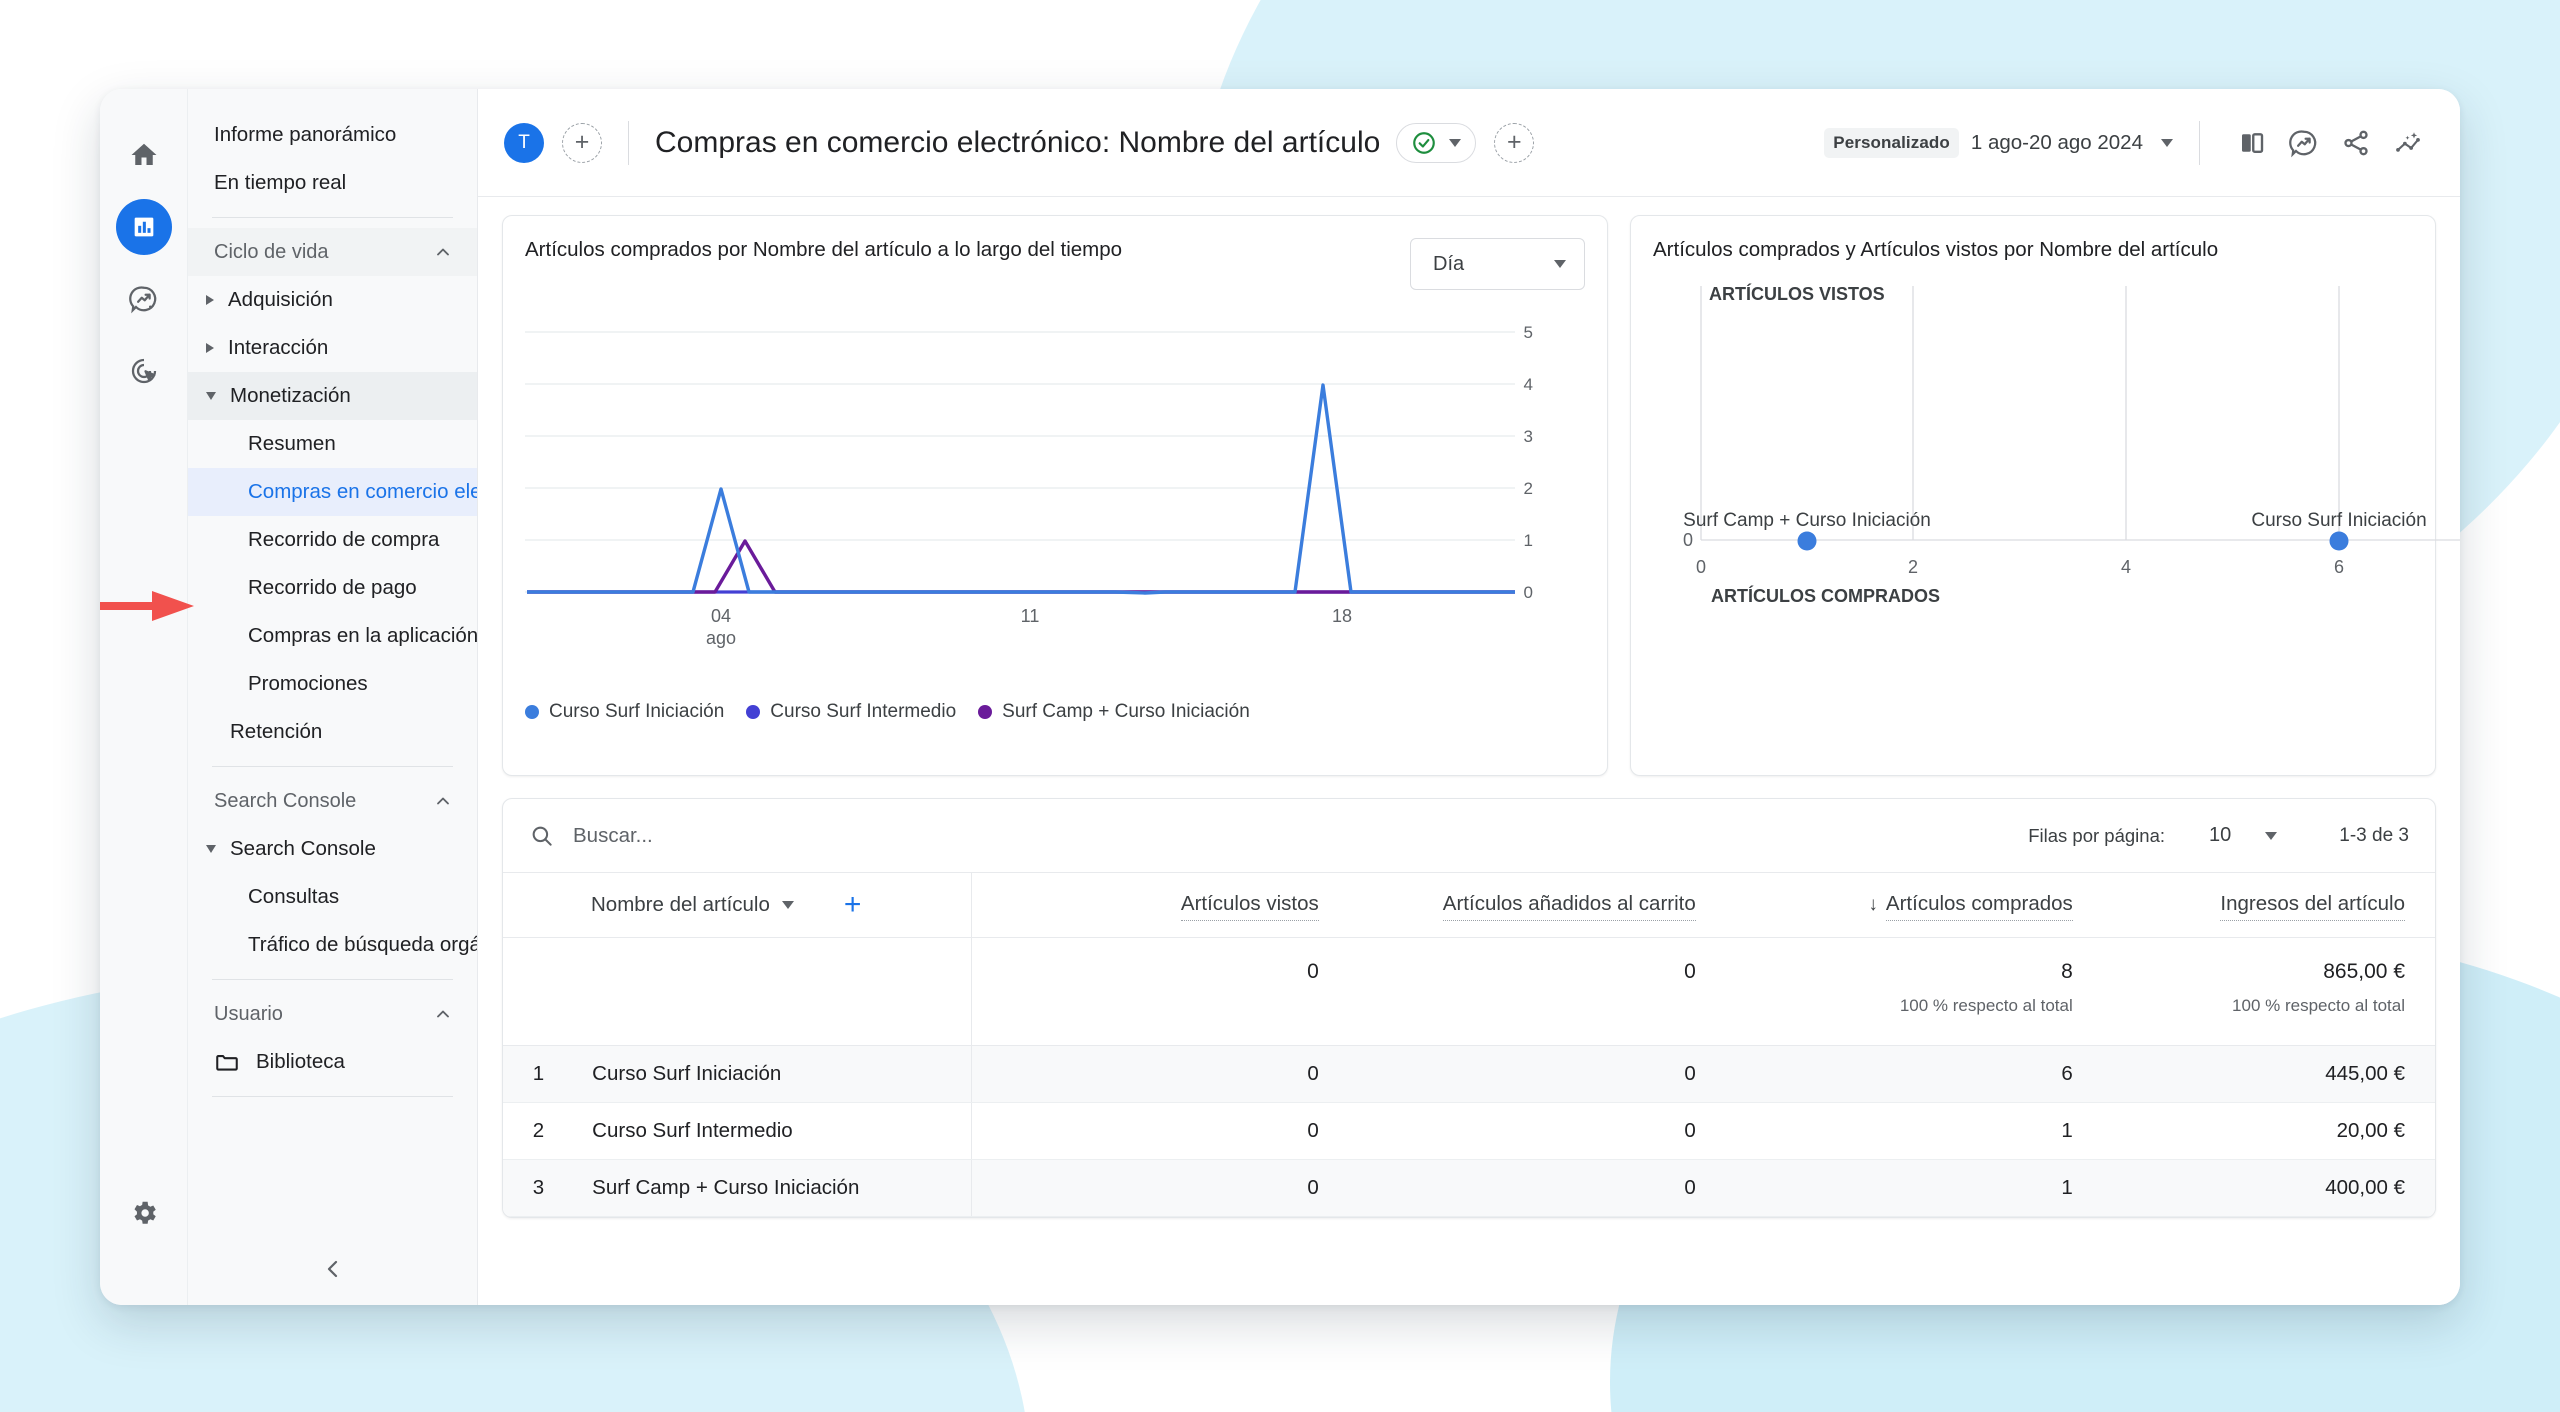  Describe the element at coordinates (332, 588) in the screenshot. I see `sidebar-item-recorrido-de-pago: Recorrido de pago` at that location.